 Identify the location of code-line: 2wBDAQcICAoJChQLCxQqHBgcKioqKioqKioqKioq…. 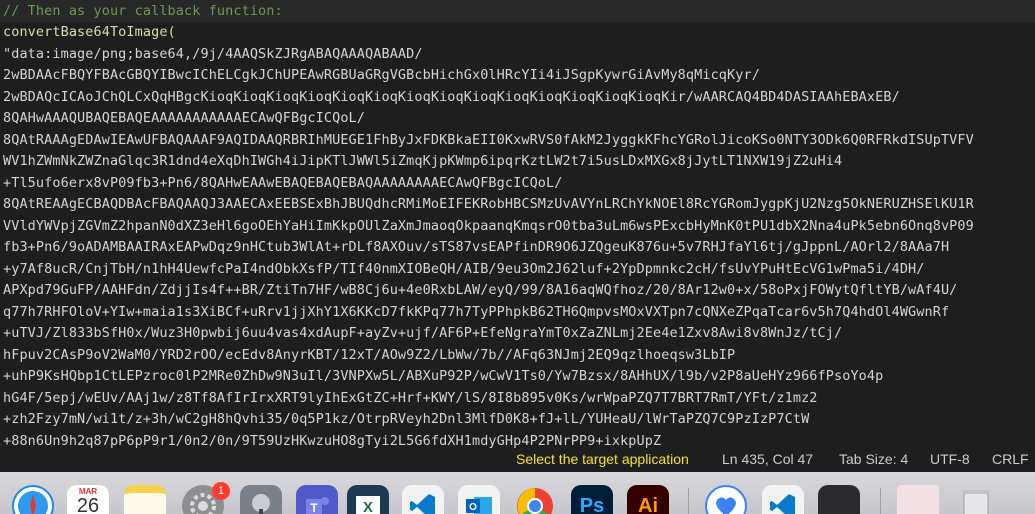
(451, 96).